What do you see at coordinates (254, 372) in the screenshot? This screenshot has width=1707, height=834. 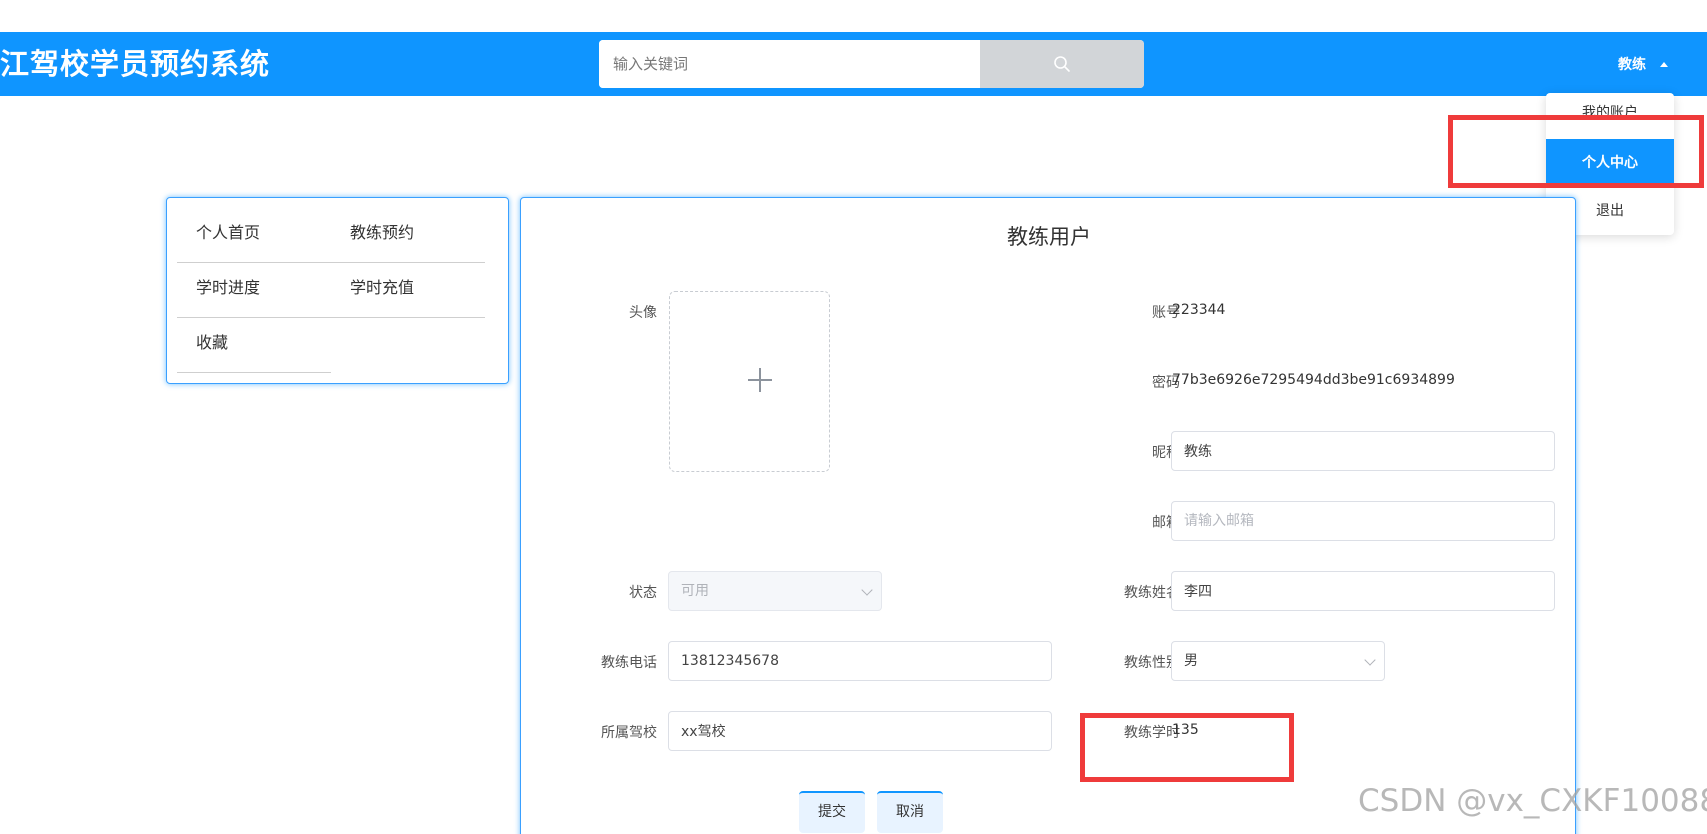 I see `divider` at bounding box center [254, 372].